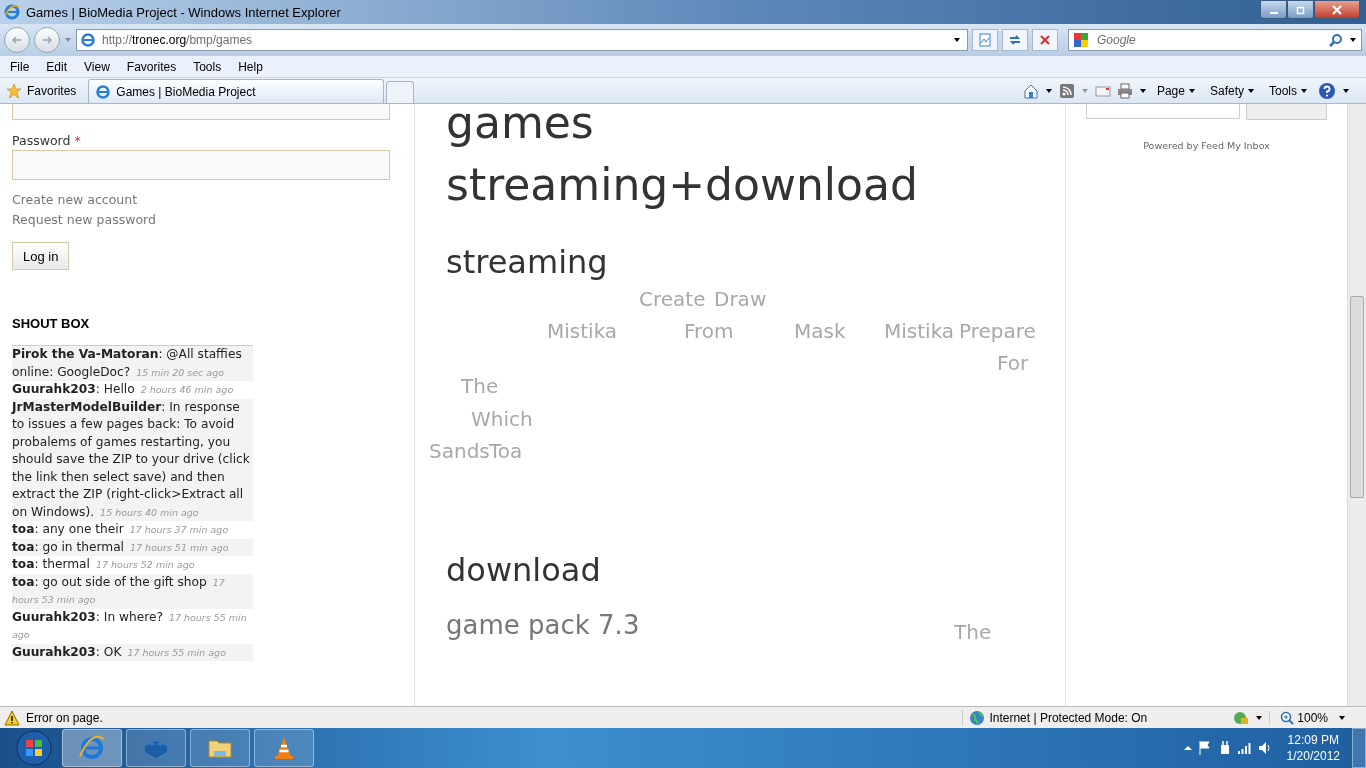 The image size is (1366, 768). What do you see at coordinates (41, 90) in the screenshot?
I see `favorites-button: Favorites` at bounding box center [41, 90].